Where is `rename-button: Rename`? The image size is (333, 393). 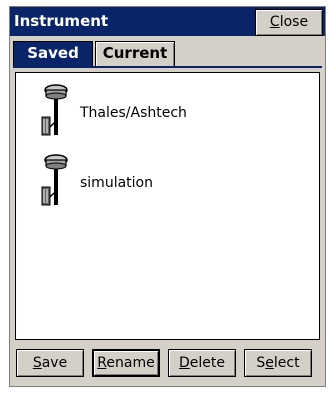 rename-button: Rename is located at coordinates (126, 363).